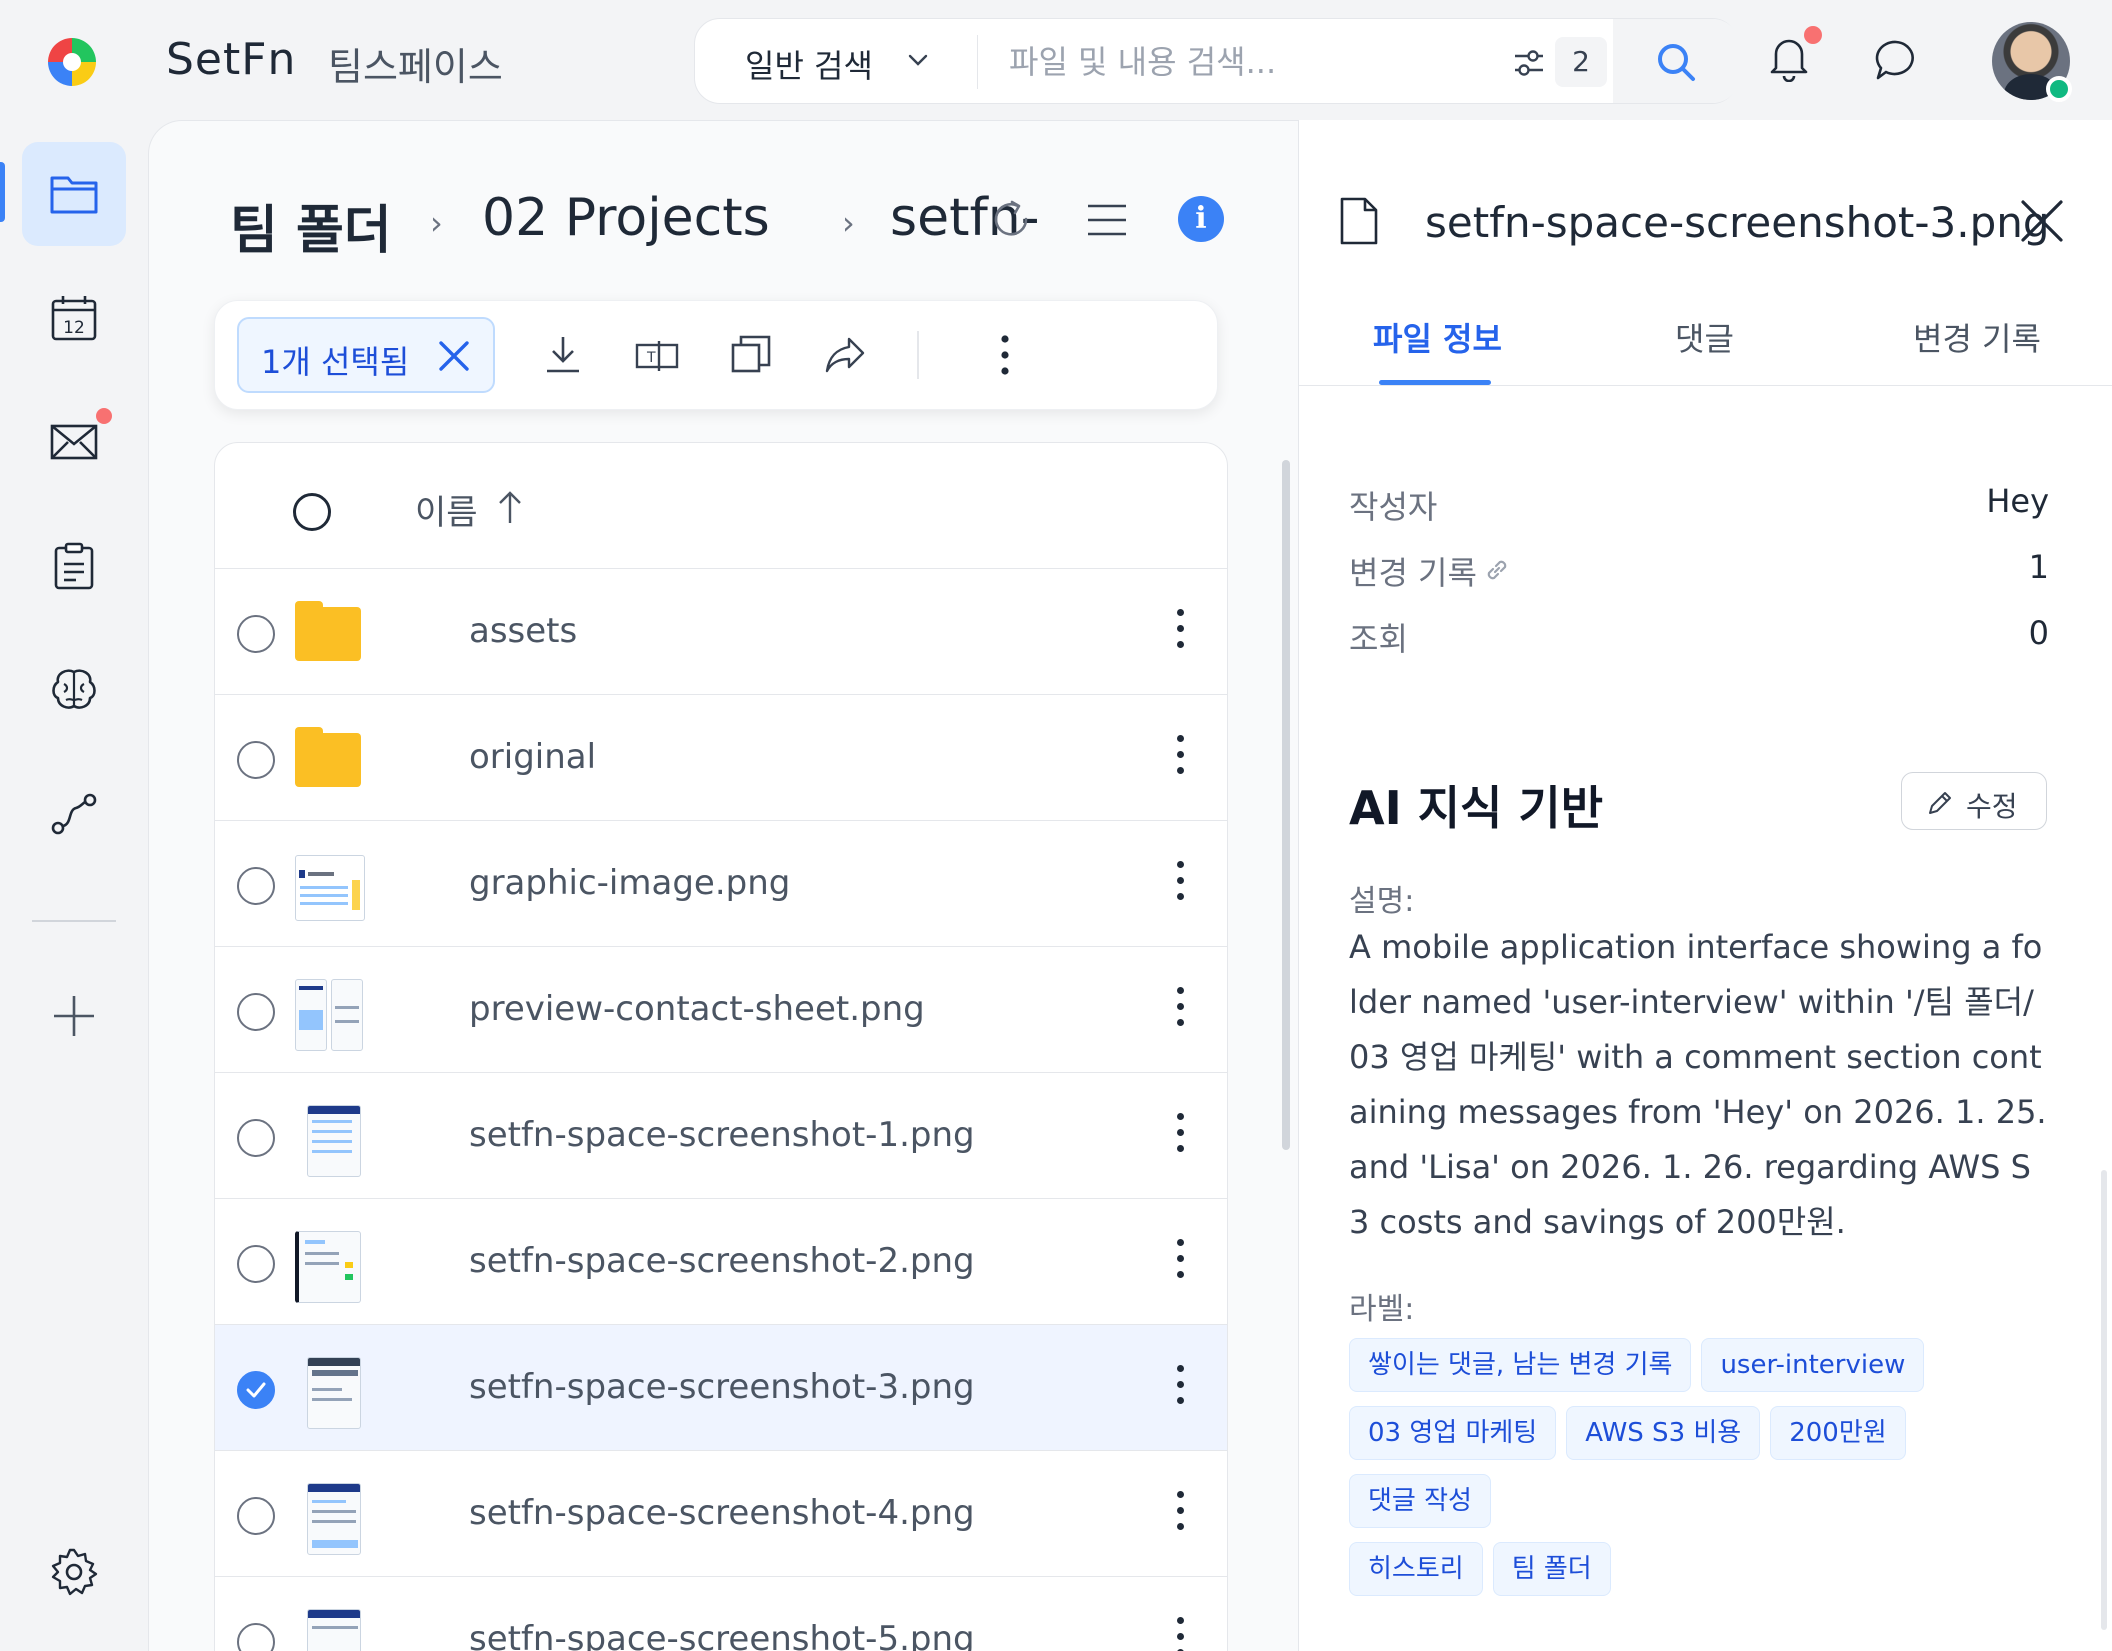 Image resolution: width=2112 pixels, height=1651 pixels. What do you see at coordinates (751, 355) in the screenshot?
I see `copy-icon` at bounding box center [751, 355].